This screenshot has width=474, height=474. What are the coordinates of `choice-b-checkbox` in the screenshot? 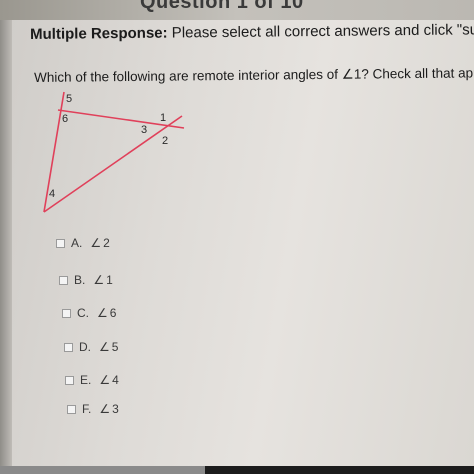 It's located at (63, 280).